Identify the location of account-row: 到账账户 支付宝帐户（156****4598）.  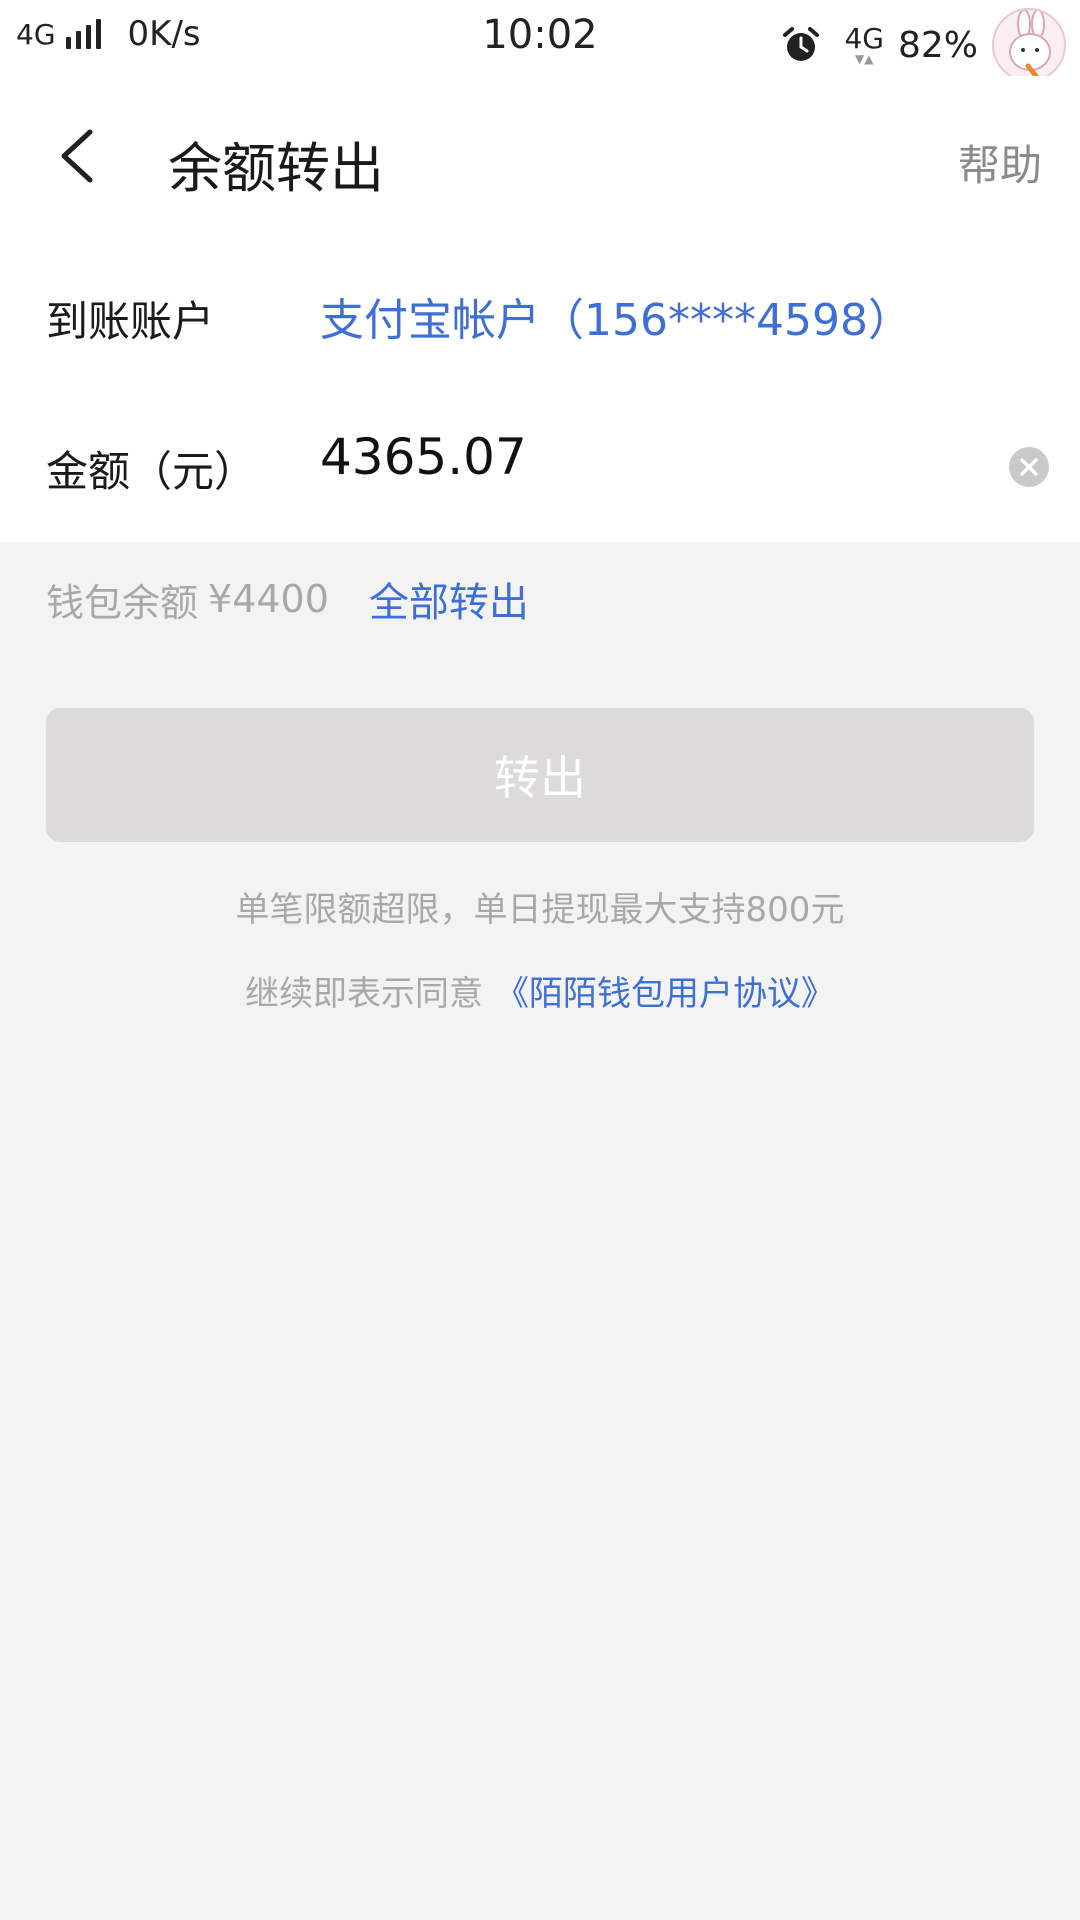
(540, 311).